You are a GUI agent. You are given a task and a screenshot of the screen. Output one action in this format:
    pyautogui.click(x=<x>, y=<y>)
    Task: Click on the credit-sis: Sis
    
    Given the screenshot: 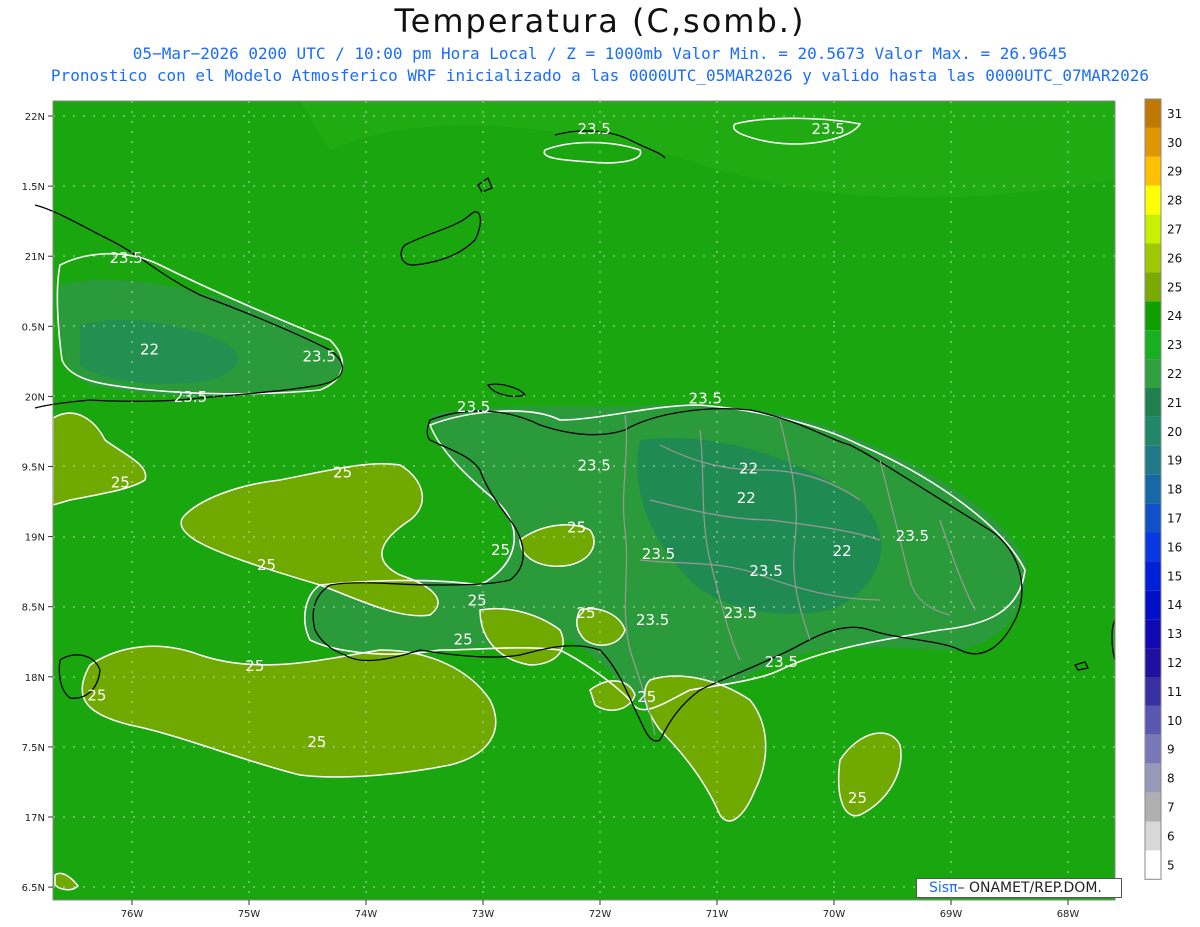 What is the action you would take?
    pyautogui.click(x=939, y=888)
    